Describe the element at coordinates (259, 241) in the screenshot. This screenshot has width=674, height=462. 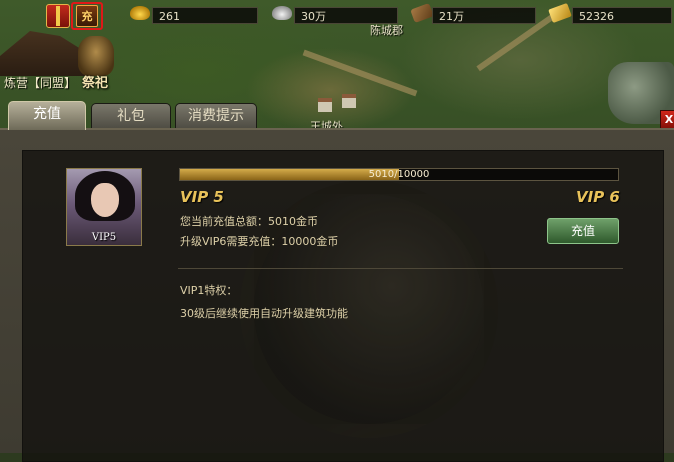
I see `upgrade-requirement-text: 升级VIP6需要充值：10000金币` at that location.